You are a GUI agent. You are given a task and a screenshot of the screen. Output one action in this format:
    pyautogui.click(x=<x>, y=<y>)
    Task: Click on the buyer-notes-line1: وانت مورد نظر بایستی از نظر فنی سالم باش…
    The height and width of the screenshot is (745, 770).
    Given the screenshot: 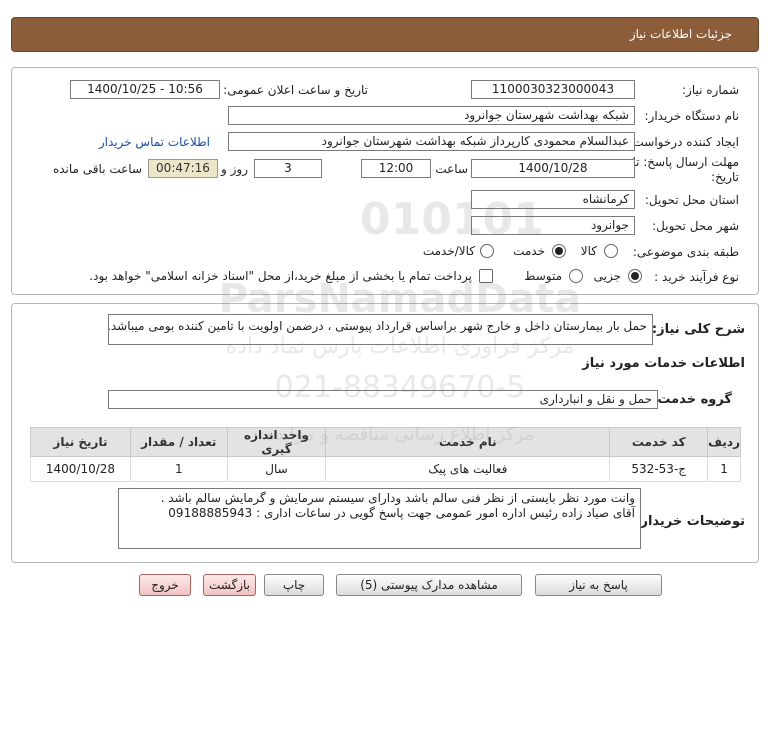 What is the action you would take?
    pyautogui.click(x=397, y=498)
    